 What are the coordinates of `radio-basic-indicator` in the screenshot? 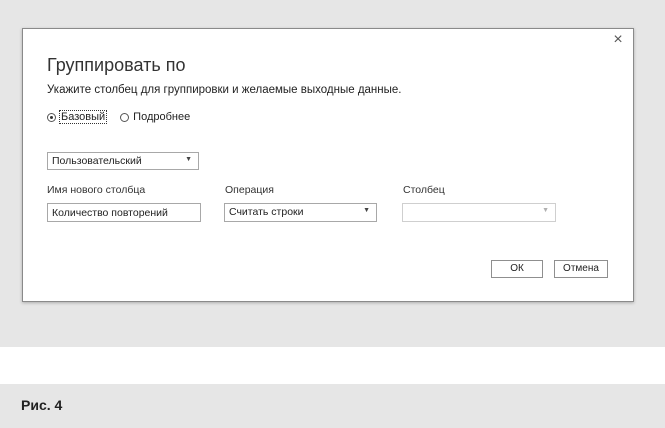 It's located at (51, 117).